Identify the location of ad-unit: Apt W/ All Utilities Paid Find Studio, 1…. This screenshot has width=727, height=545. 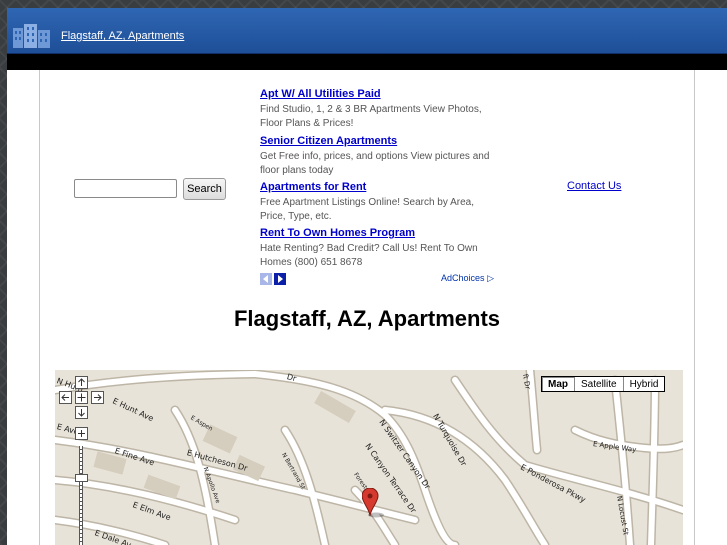
(377, 188).